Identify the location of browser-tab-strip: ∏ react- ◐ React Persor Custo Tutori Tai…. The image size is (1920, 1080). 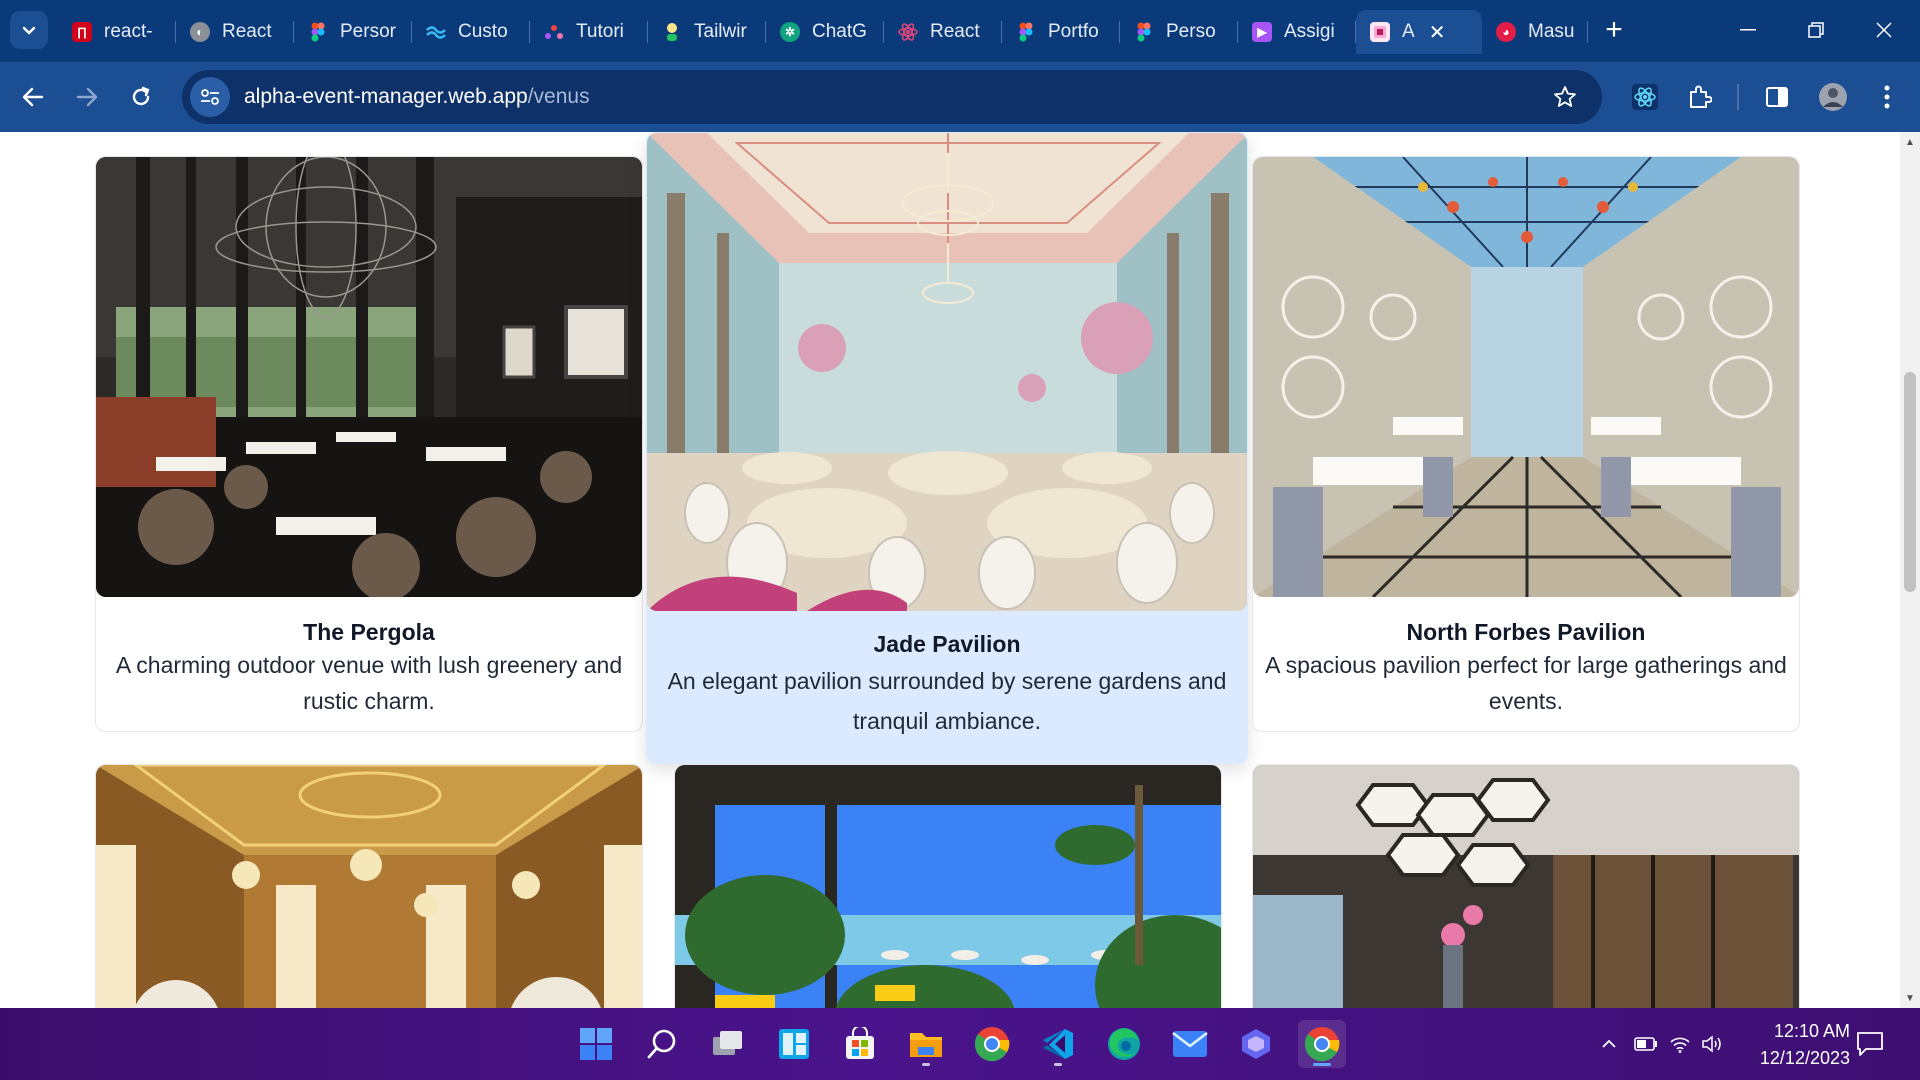
(960, 31).